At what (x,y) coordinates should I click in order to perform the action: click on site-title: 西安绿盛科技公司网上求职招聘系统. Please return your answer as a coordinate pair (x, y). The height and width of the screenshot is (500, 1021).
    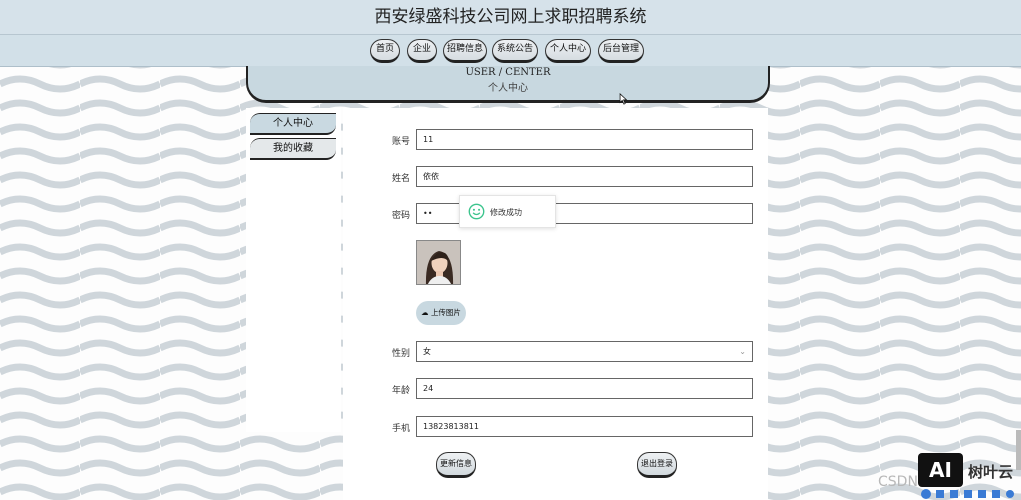
    Looking at the image, I should click on (510, 17).